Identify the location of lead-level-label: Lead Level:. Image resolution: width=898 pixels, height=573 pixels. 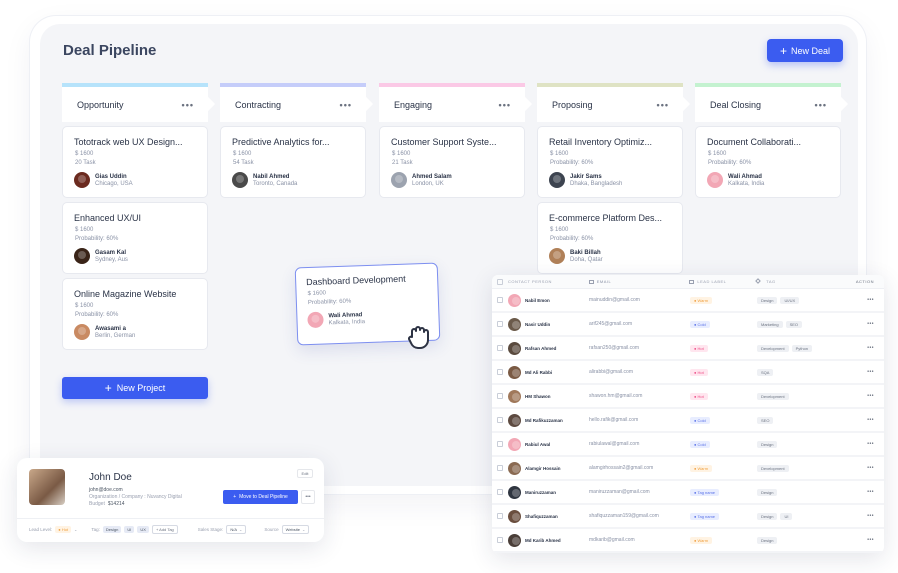
(41, 529).